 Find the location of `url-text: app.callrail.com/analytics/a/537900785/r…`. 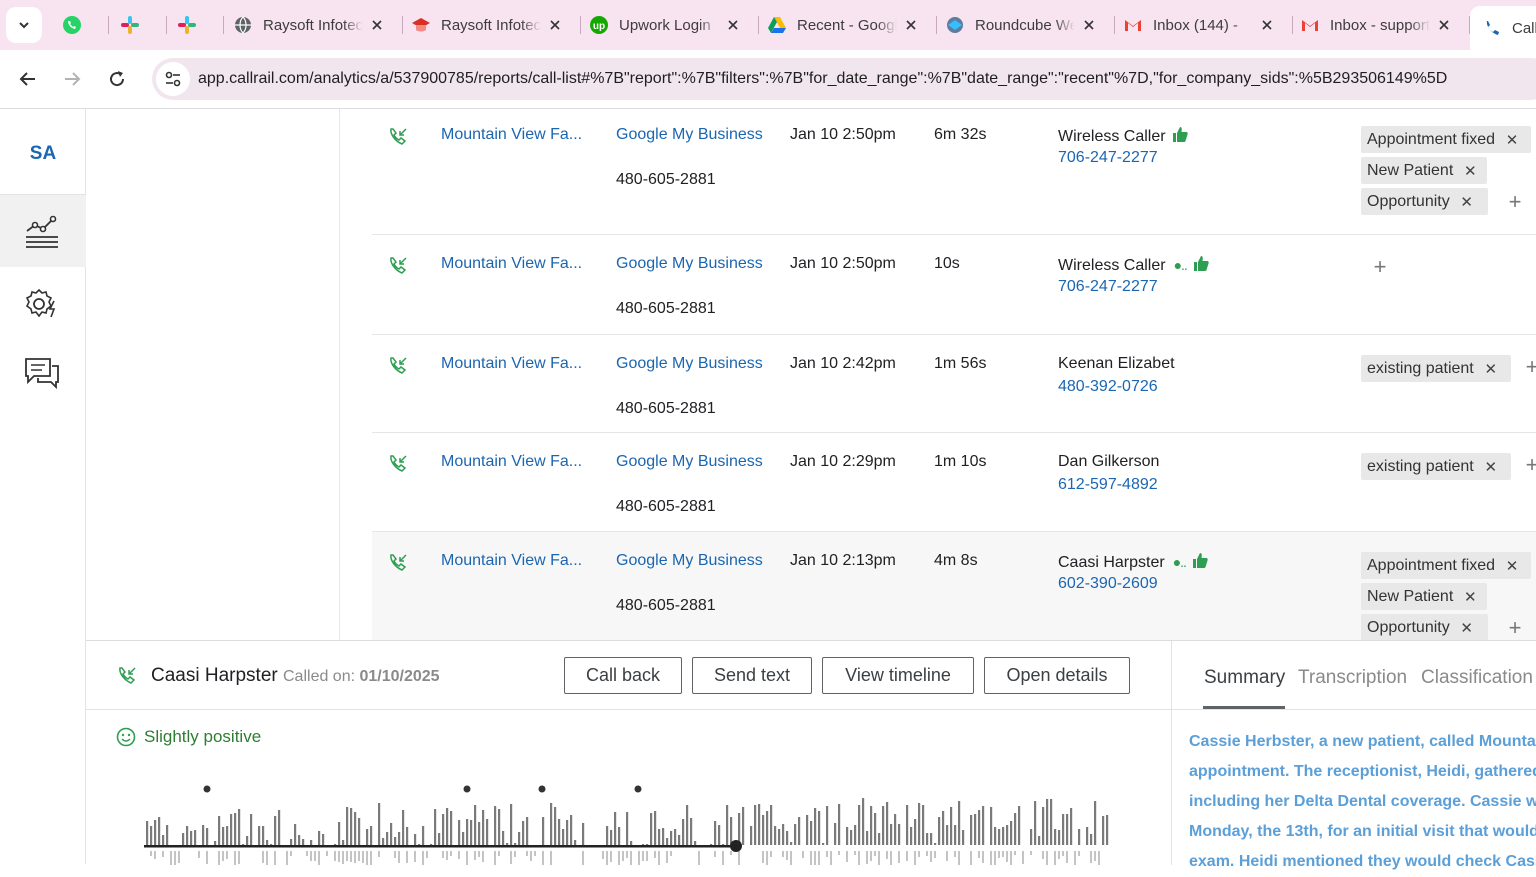

url-text: app.callrail.com/analytics/a/537900785/r… is located at coordinates (822, 79).